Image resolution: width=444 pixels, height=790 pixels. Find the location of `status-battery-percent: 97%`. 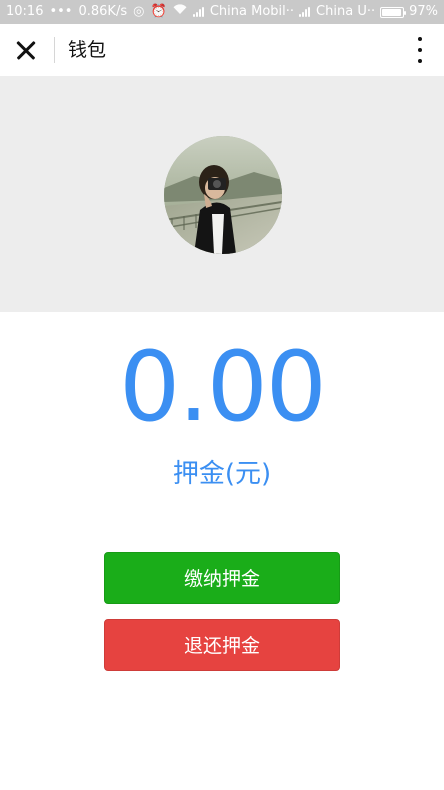

status-battery-percent: 97% is located at coordinates (423, 11).